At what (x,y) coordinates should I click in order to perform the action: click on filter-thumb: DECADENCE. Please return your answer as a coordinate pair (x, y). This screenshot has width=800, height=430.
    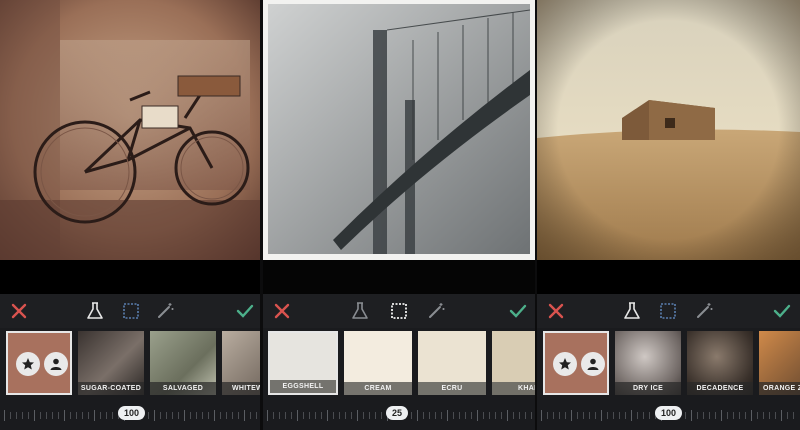
    Looking at the image, I should click on (720, 363).